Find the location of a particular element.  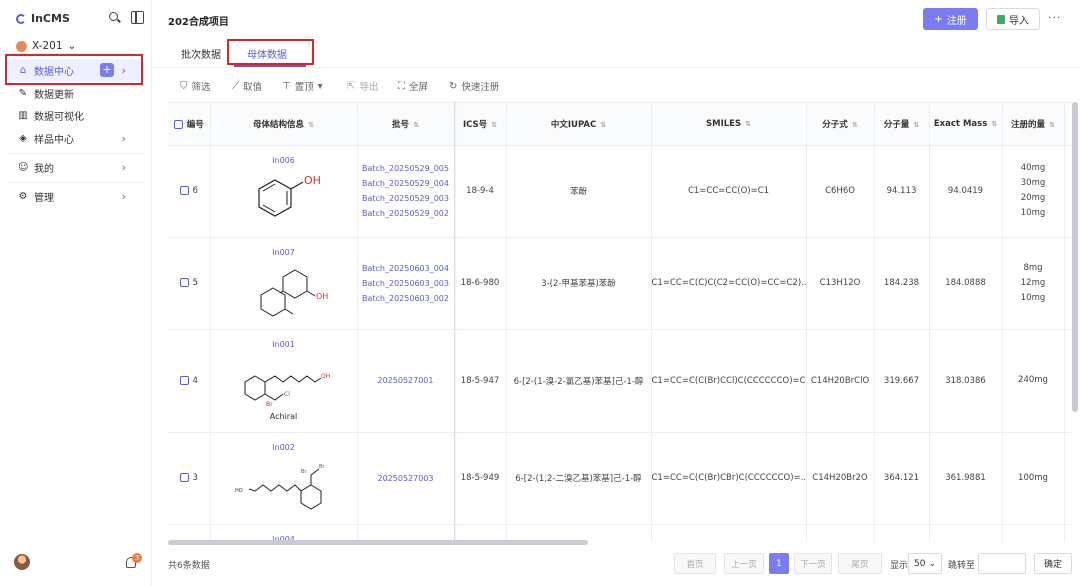

value-button: ⟋ 取值 is located at coordinates (247, 86).